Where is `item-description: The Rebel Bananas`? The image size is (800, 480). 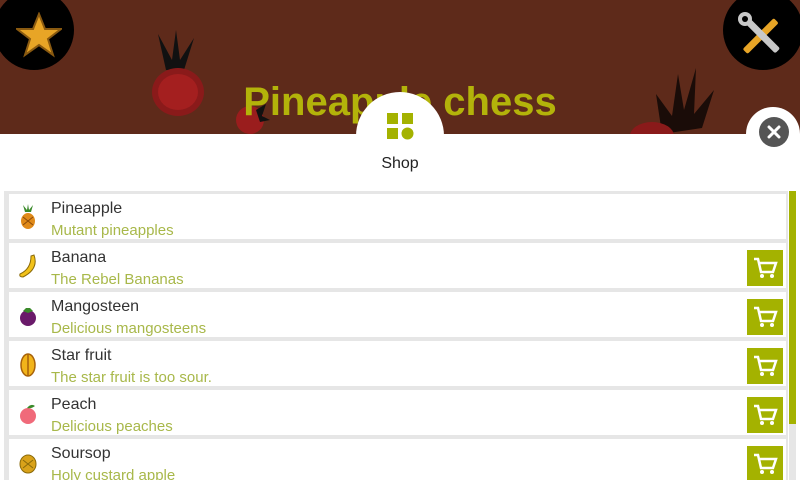 item-description: The Rebel Bananas is located at coordinates (117, 279).